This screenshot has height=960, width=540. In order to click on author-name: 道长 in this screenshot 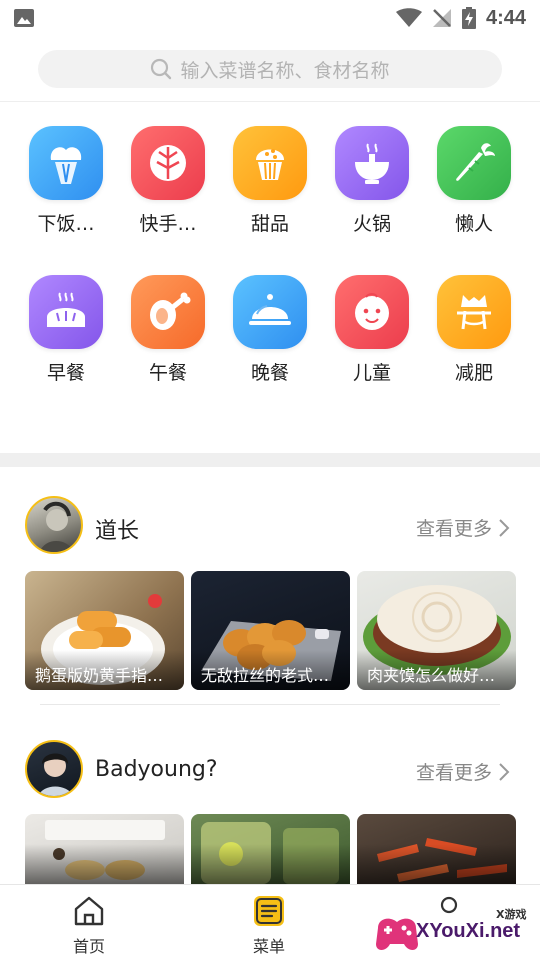, I will do `click(117, 529)`.